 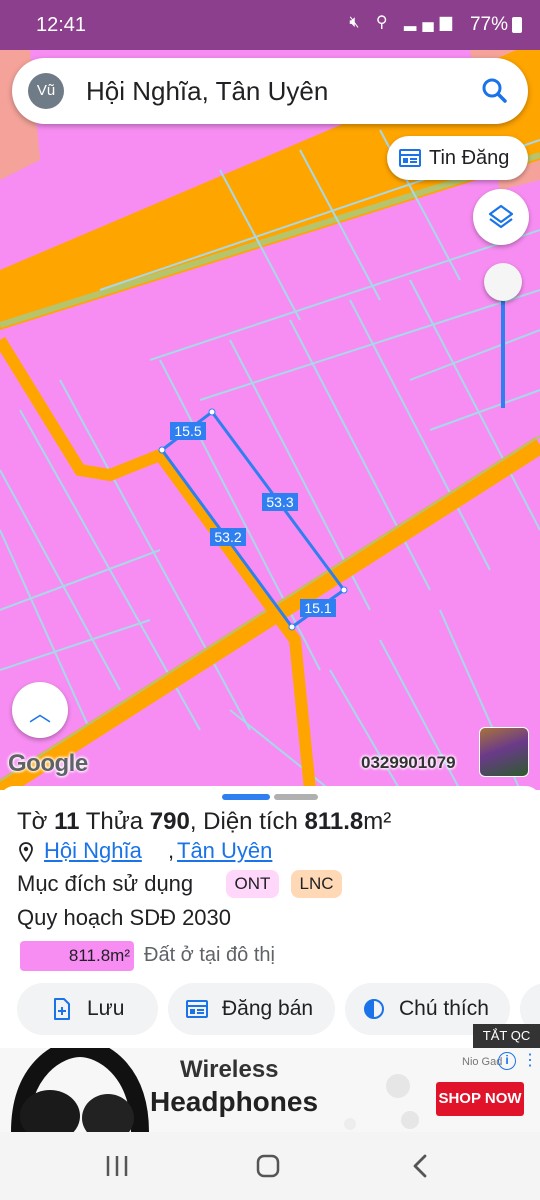 I want to click on purpose-badge-lnc: LNC, so click(x=316, y=884).